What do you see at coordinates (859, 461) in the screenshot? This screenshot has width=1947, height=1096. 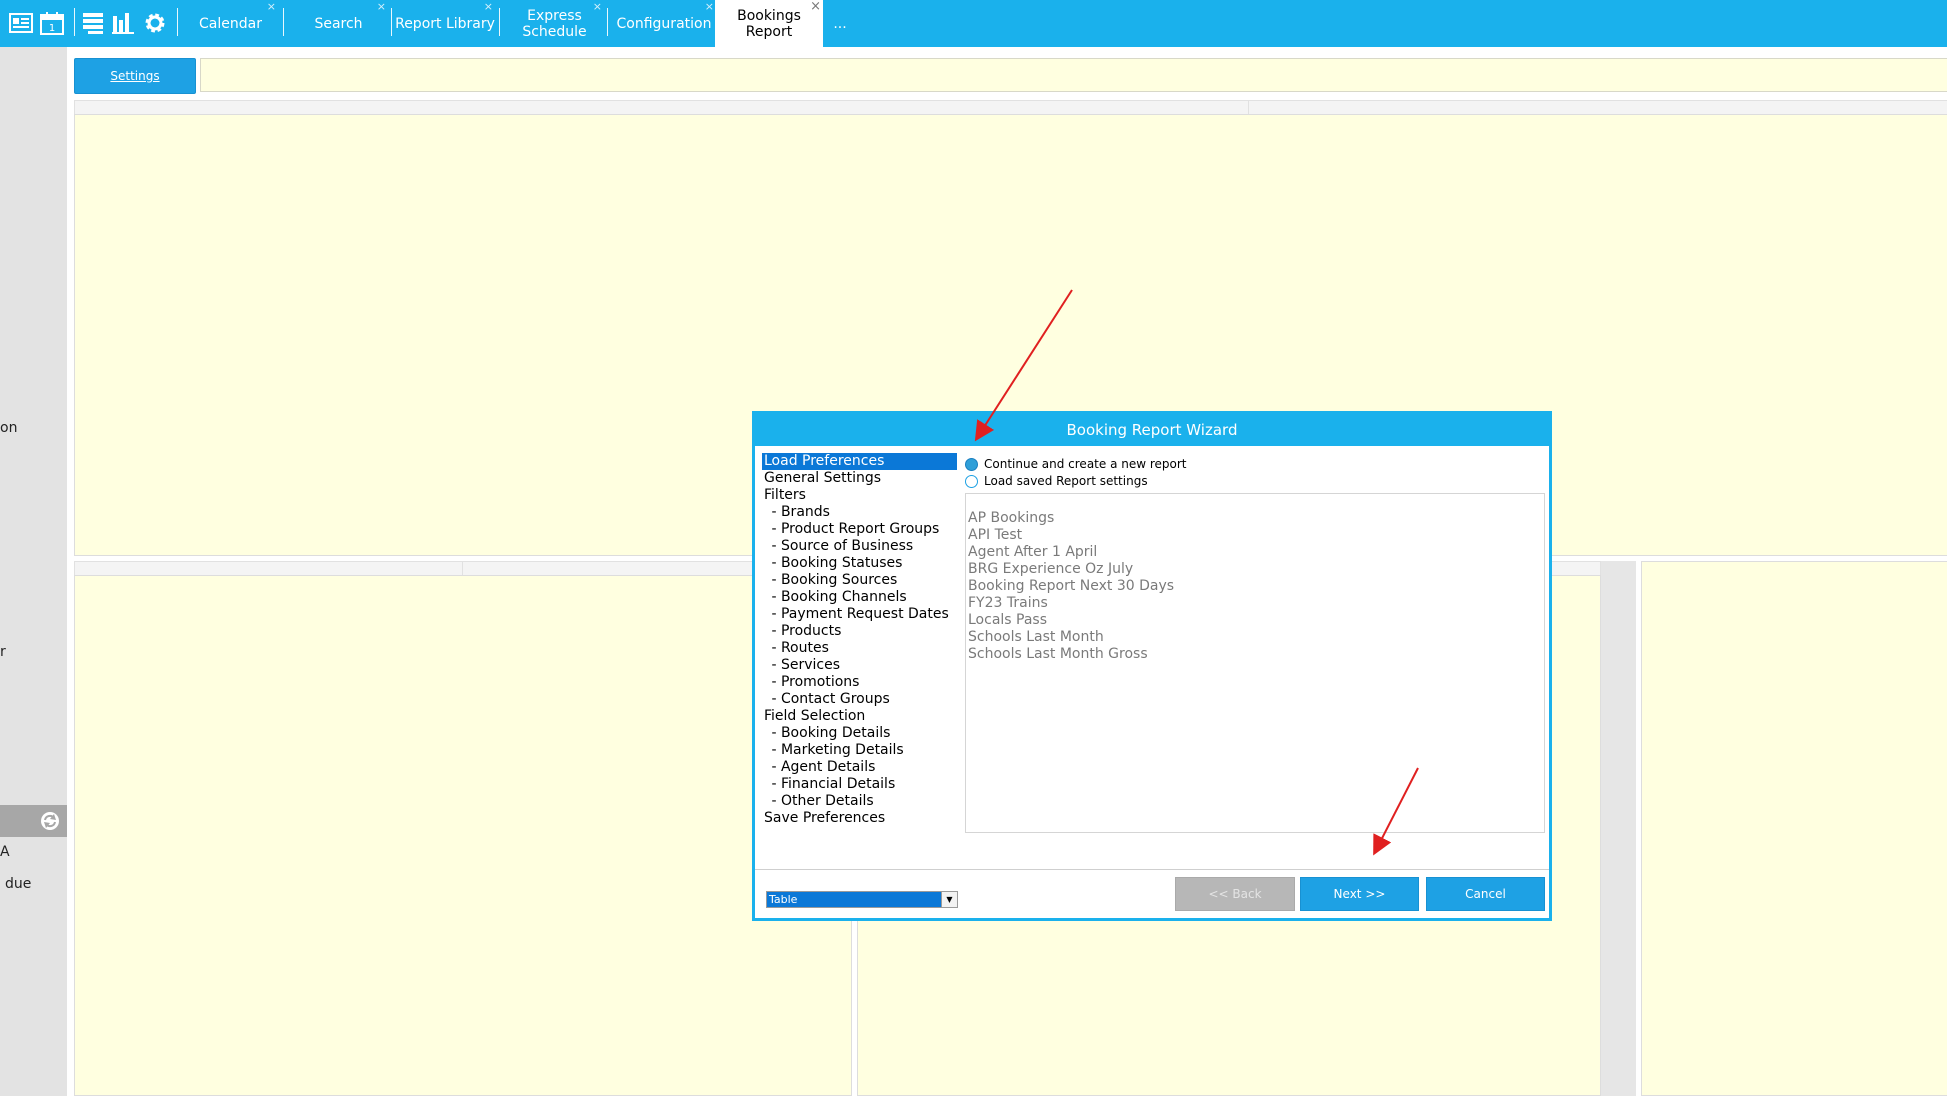 I see `wizard-step: Load Preferences` at bounding box center [859, 461].